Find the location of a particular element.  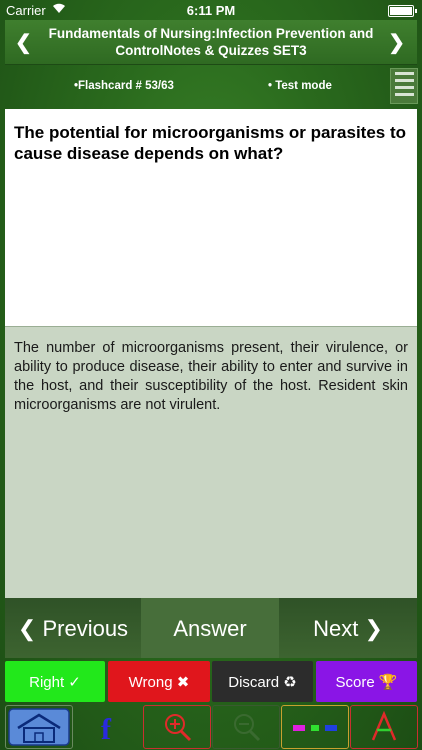

status-time: 6:11 PM is located at coordinates (211, 10).